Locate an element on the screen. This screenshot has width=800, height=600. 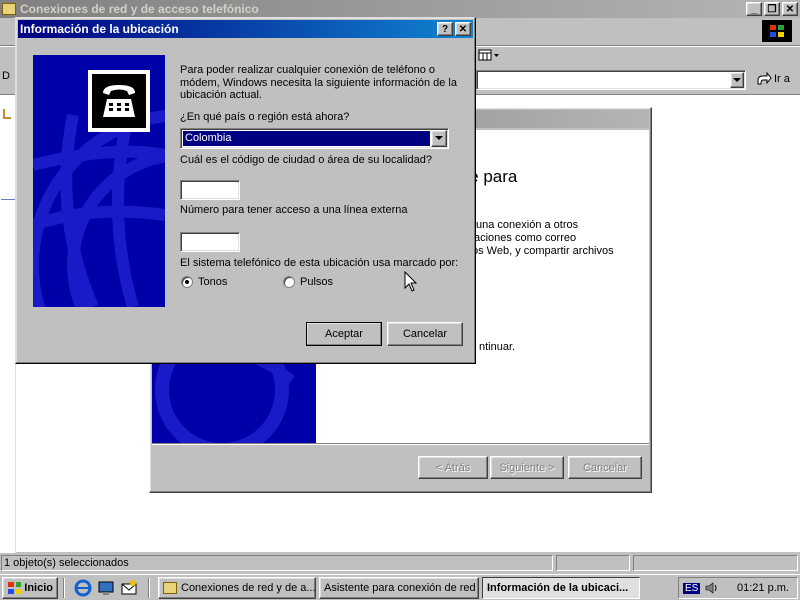
country-dropdown-button is located at coordinates (439, 138).